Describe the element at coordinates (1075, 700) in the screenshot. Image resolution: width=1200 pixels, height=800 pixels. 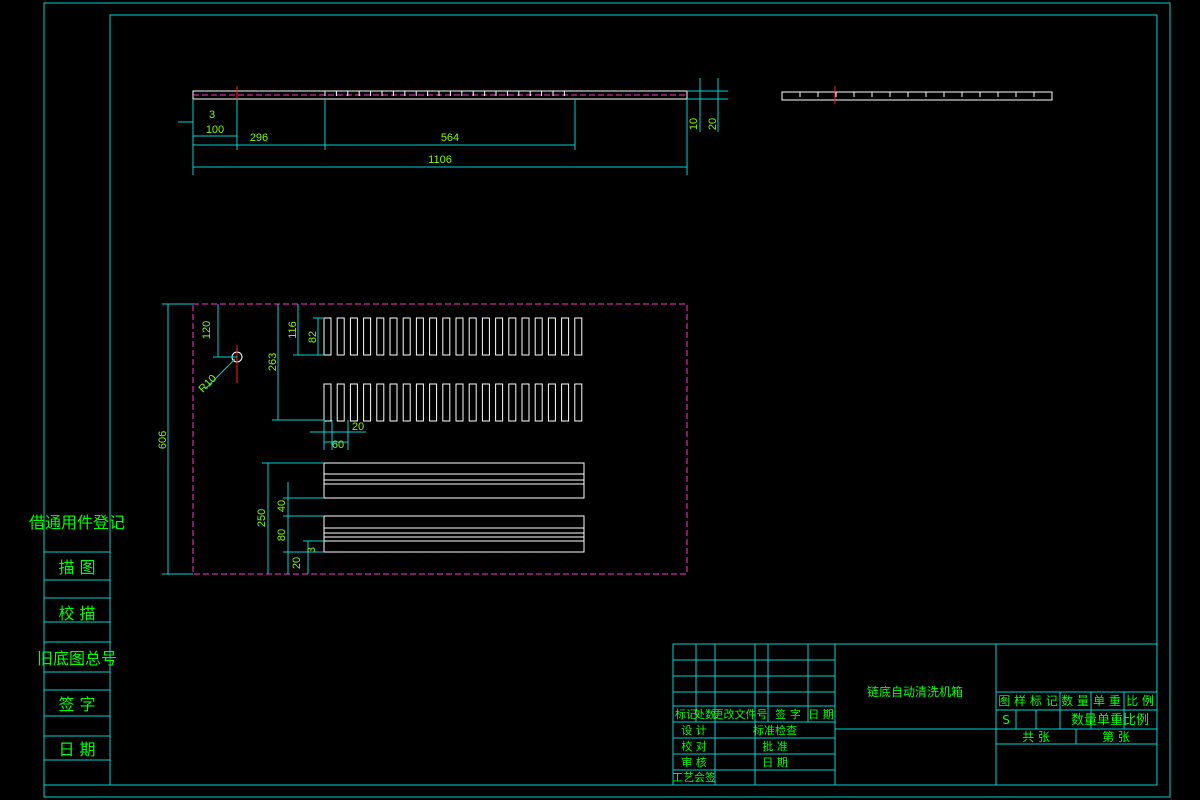
I see `tb-quantity: 数 量` at that location.